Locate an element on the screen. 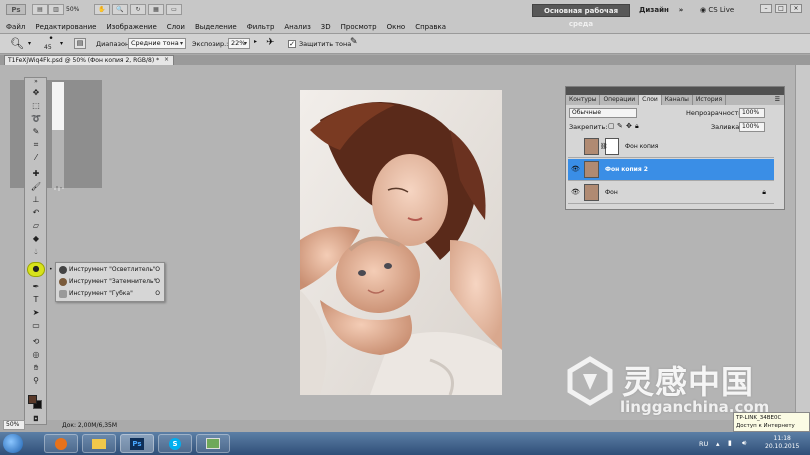  eraser-tool-icon: ▱ is located at coordinates (36, 225).